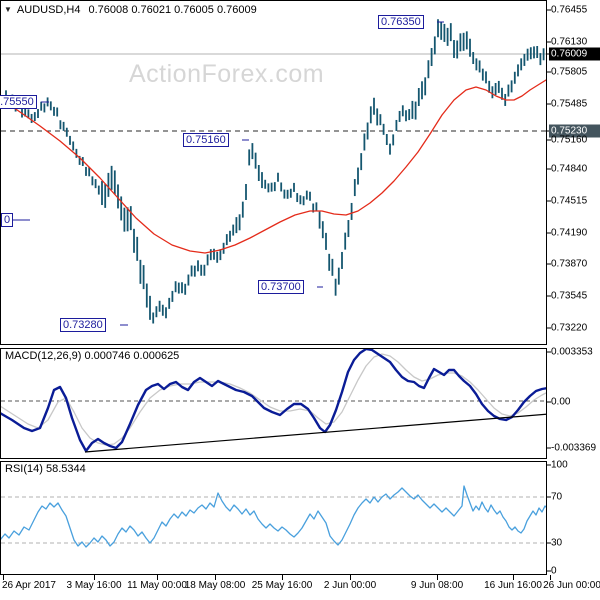  What do you see at coordinates (157, 585) in the screenshot?
I see `date-axis-label: 11 May 00:00` at bounding box center [157, 585].